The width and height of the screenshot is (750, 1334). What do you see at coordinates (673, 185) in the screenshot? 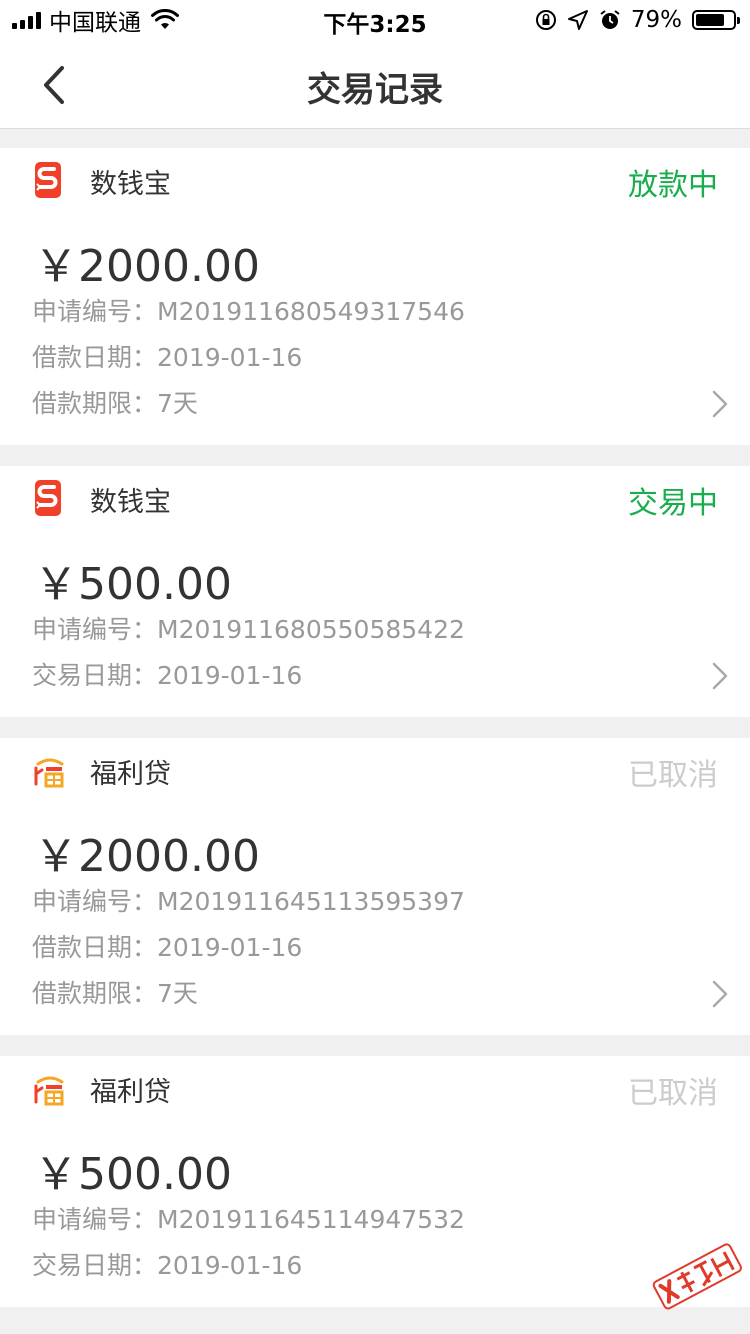
I see `status-badge: 放款中` at bounding box center [673, 185].